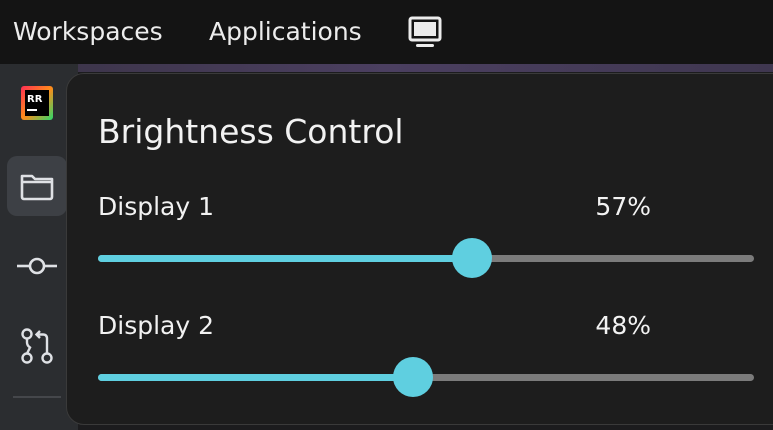 Image resolution: width=773 pixels, height=430 pixels. I want to click on app-logo: RR, so click(37, 103).